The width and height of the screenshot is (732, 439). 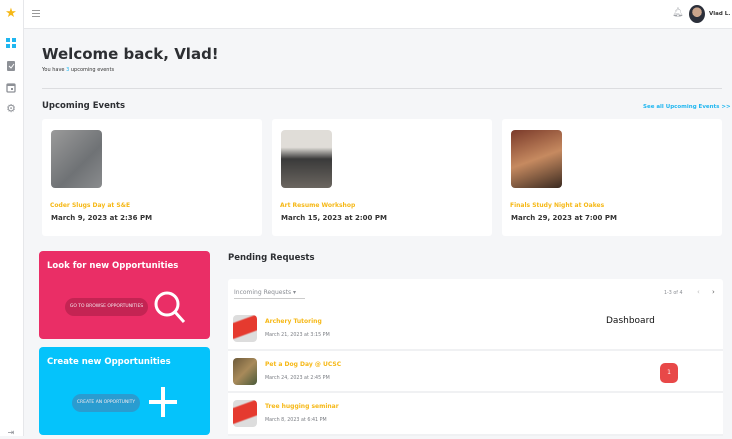 I want to click on star-icon: ★, so click(x=11, y=13).